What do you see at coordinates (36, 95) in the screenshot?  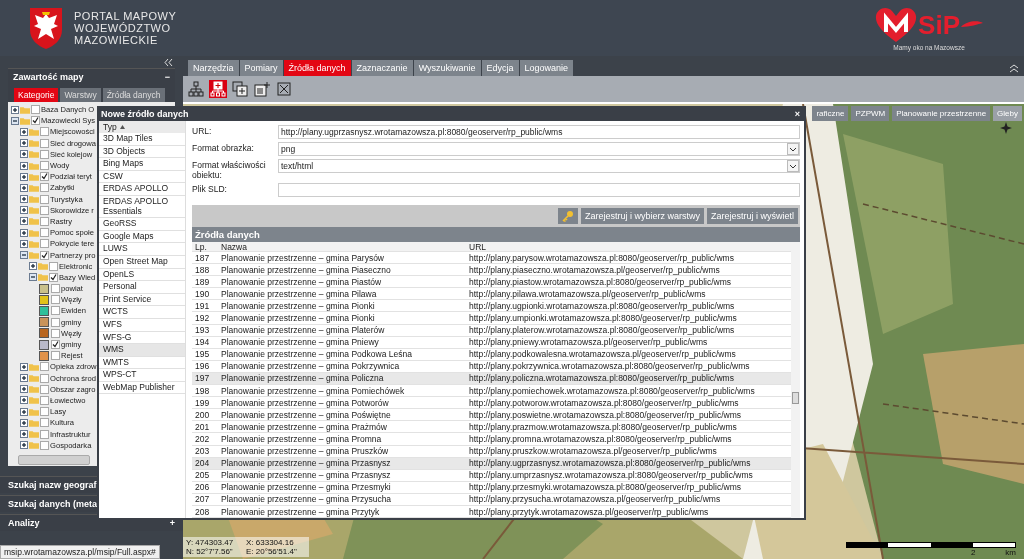 I see `sidebar-tab: Kategorie` at bounding box center [36, 95].